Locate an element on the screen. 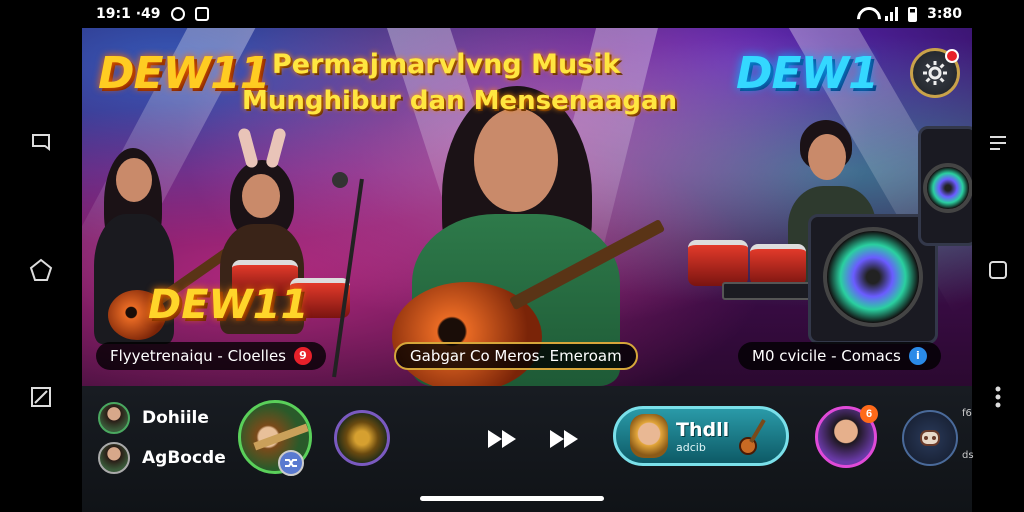 The width and height of the screenshot is (1024, 512). brand-logo-mid: DEW11 is located at coordinates (228, 305).